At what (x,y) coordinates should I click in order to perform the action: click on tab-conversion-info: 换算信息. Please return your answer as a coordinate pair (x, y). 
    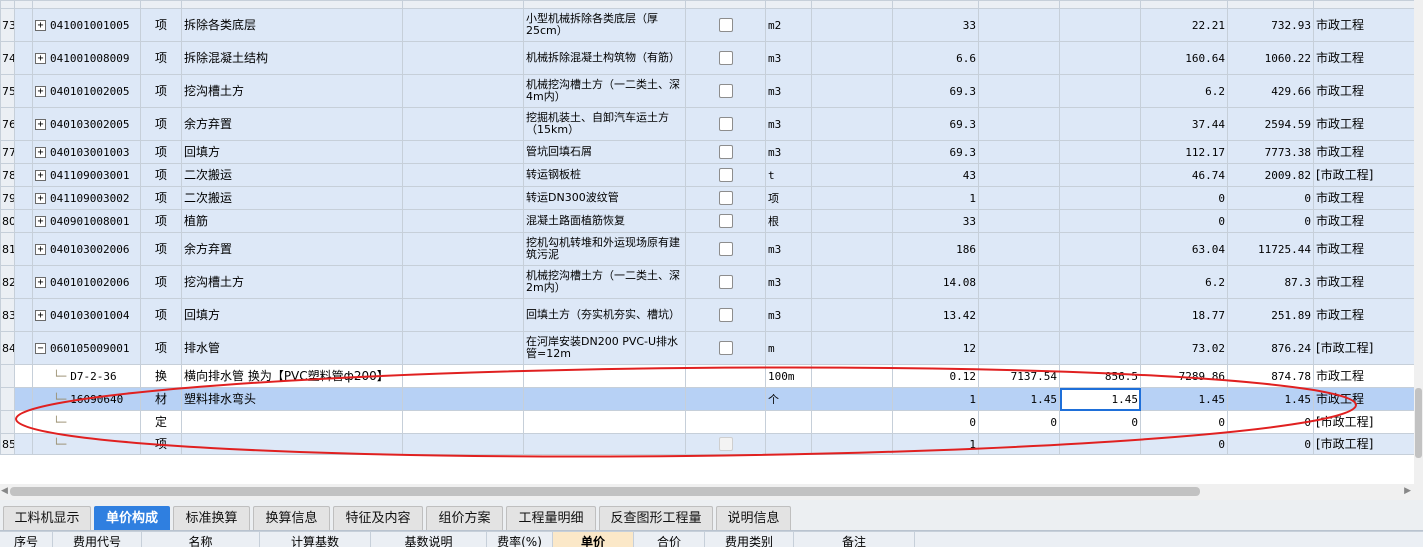
    Looking at the image, I should click on (291, 518).